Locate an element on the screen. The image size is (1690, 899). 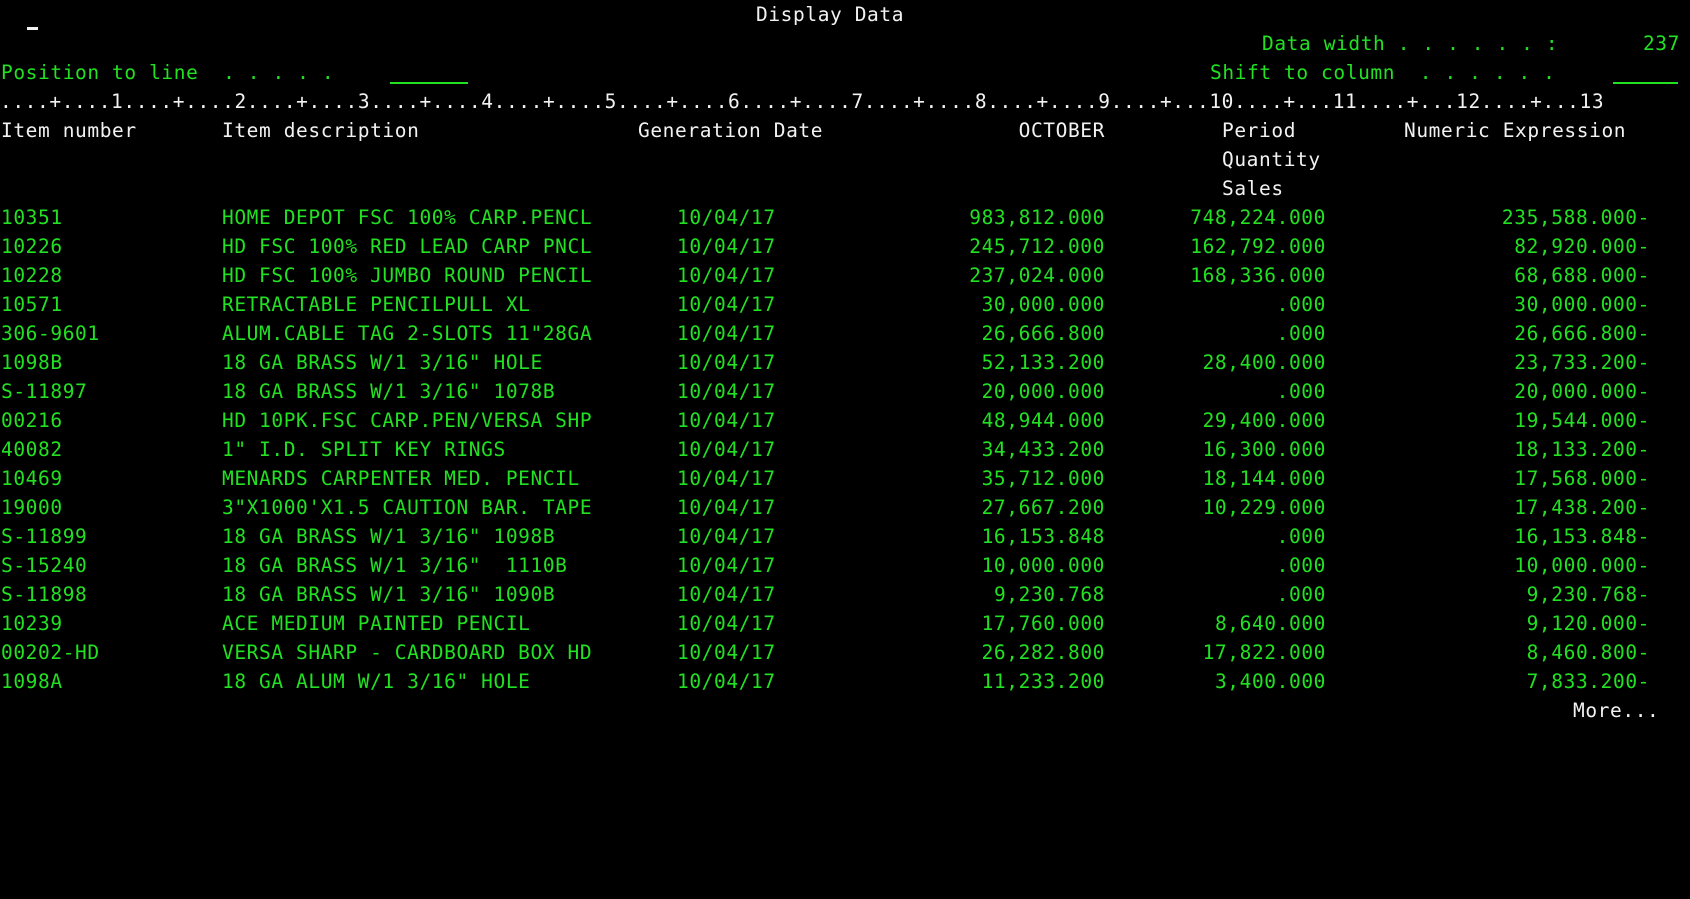
position-to-line-label: Position to line . . . . . is located at coordinates (168, 72).